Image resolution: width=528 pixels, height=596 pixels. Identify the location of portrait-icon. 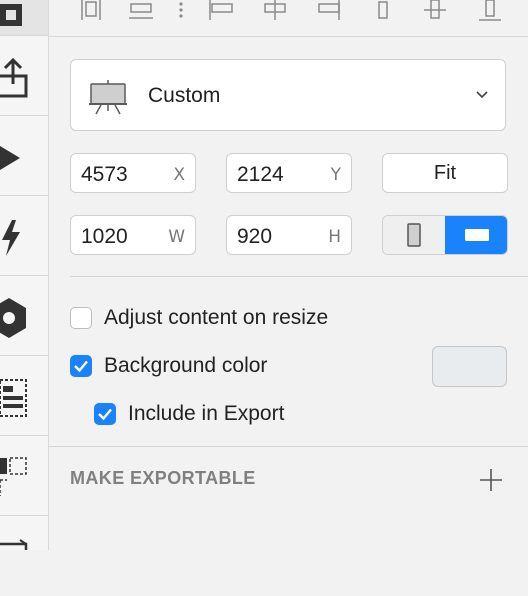
(414, 235).